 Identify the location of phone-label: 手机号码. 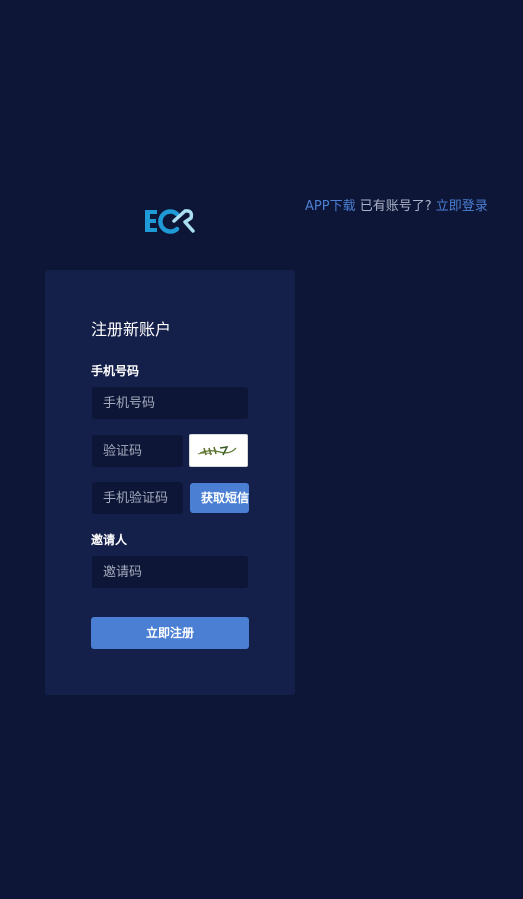
(115, 371).